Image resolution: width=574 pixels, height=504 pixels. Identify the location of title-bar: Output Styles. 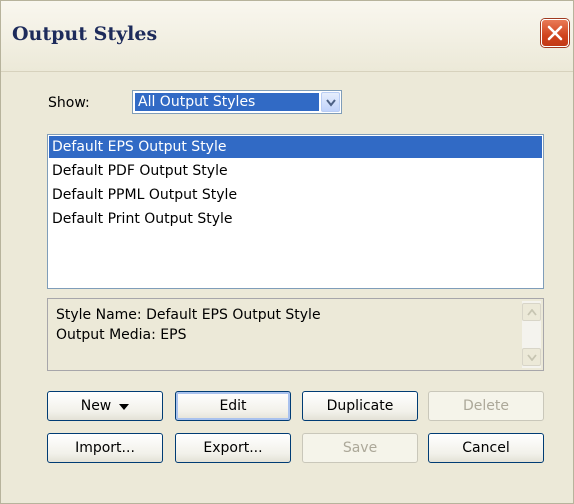
(287, 36).